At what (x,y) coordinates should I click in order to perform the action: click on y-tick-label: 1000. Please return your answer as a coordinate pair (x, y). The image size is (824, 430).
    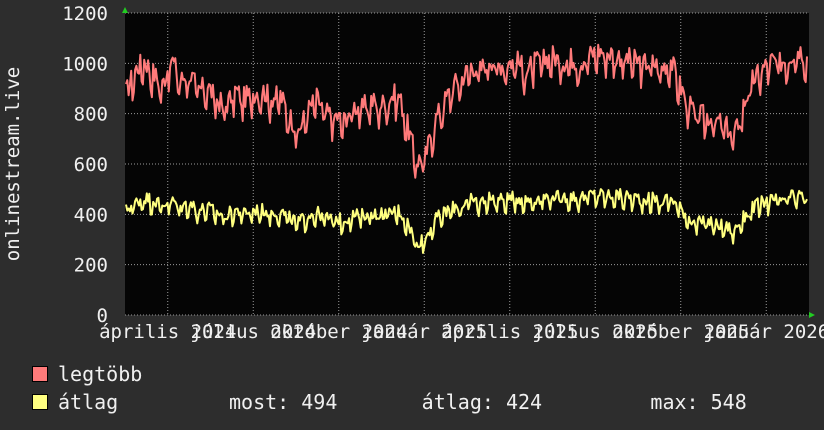
    Looking at the image, I should click on (85, 64).